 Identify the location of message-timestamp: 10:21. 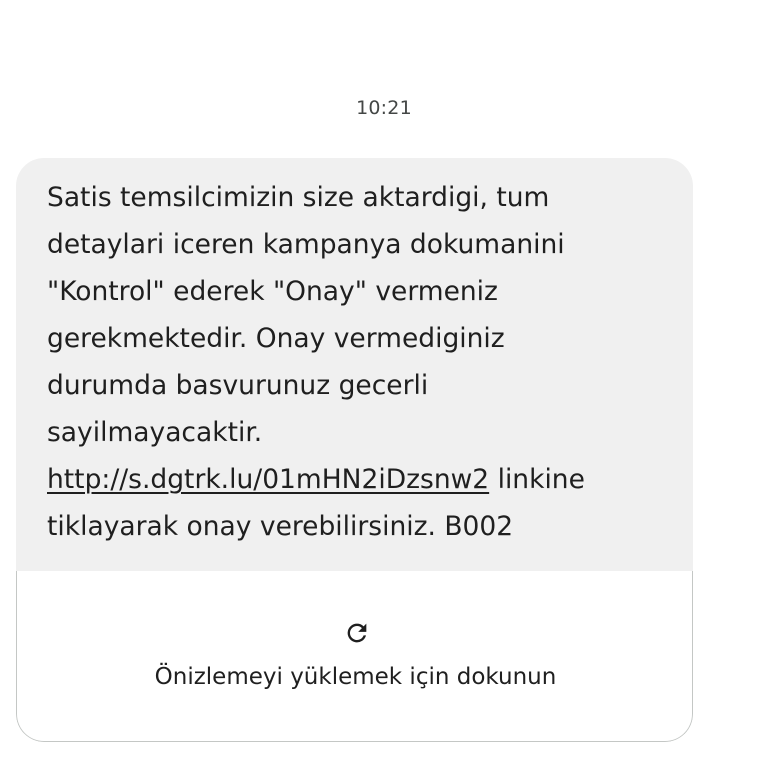
(384, 108).